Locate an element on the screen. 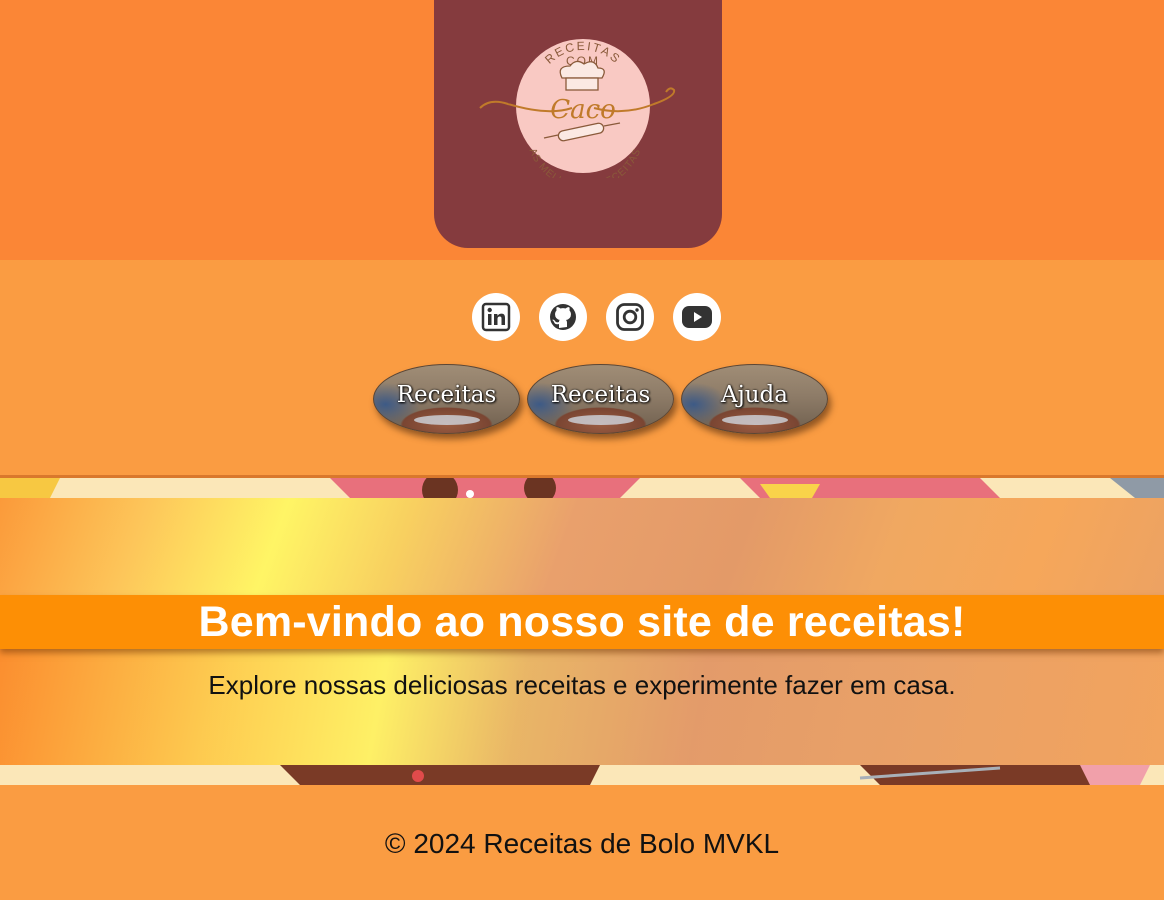 Image resolution: width=1164 pixels, height=900 pixels. github-link is located at coordinates (563, 317).